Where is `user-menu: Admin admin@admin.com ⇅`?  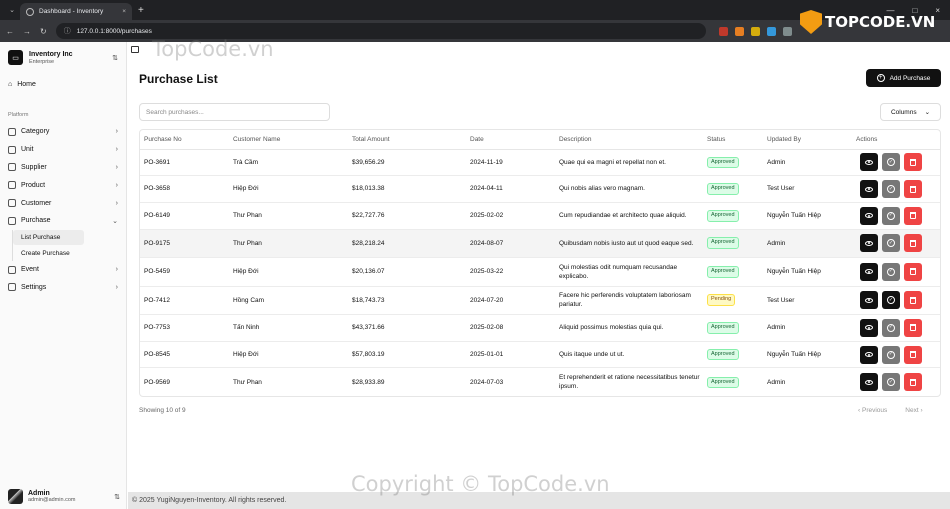
user-menu: Admin admin@admin.com ⇅ is located at coordinates (64, 496).